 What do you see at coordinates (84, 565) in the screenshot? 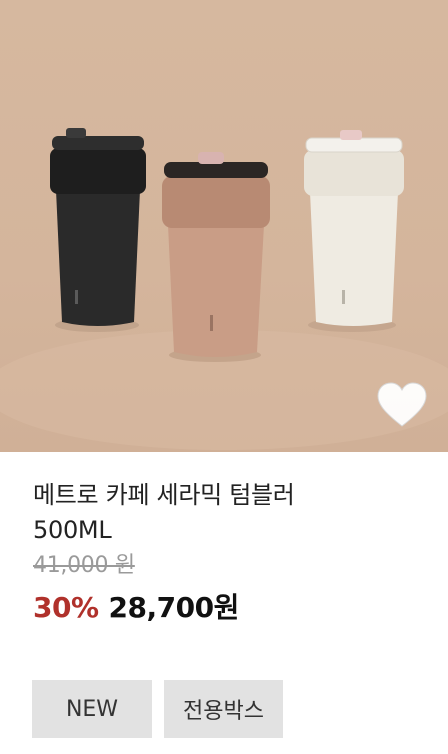
I see `original-price: 41,000 원` at bounding box center [84, 565].